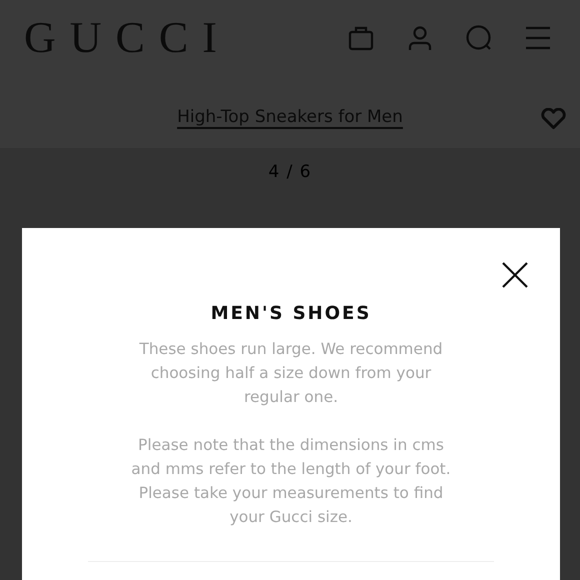 The height and width of the screenshot is (580, 580). Describe the element at coordinates (515, 275) in the screenshot. I see `close-icon` at that location.